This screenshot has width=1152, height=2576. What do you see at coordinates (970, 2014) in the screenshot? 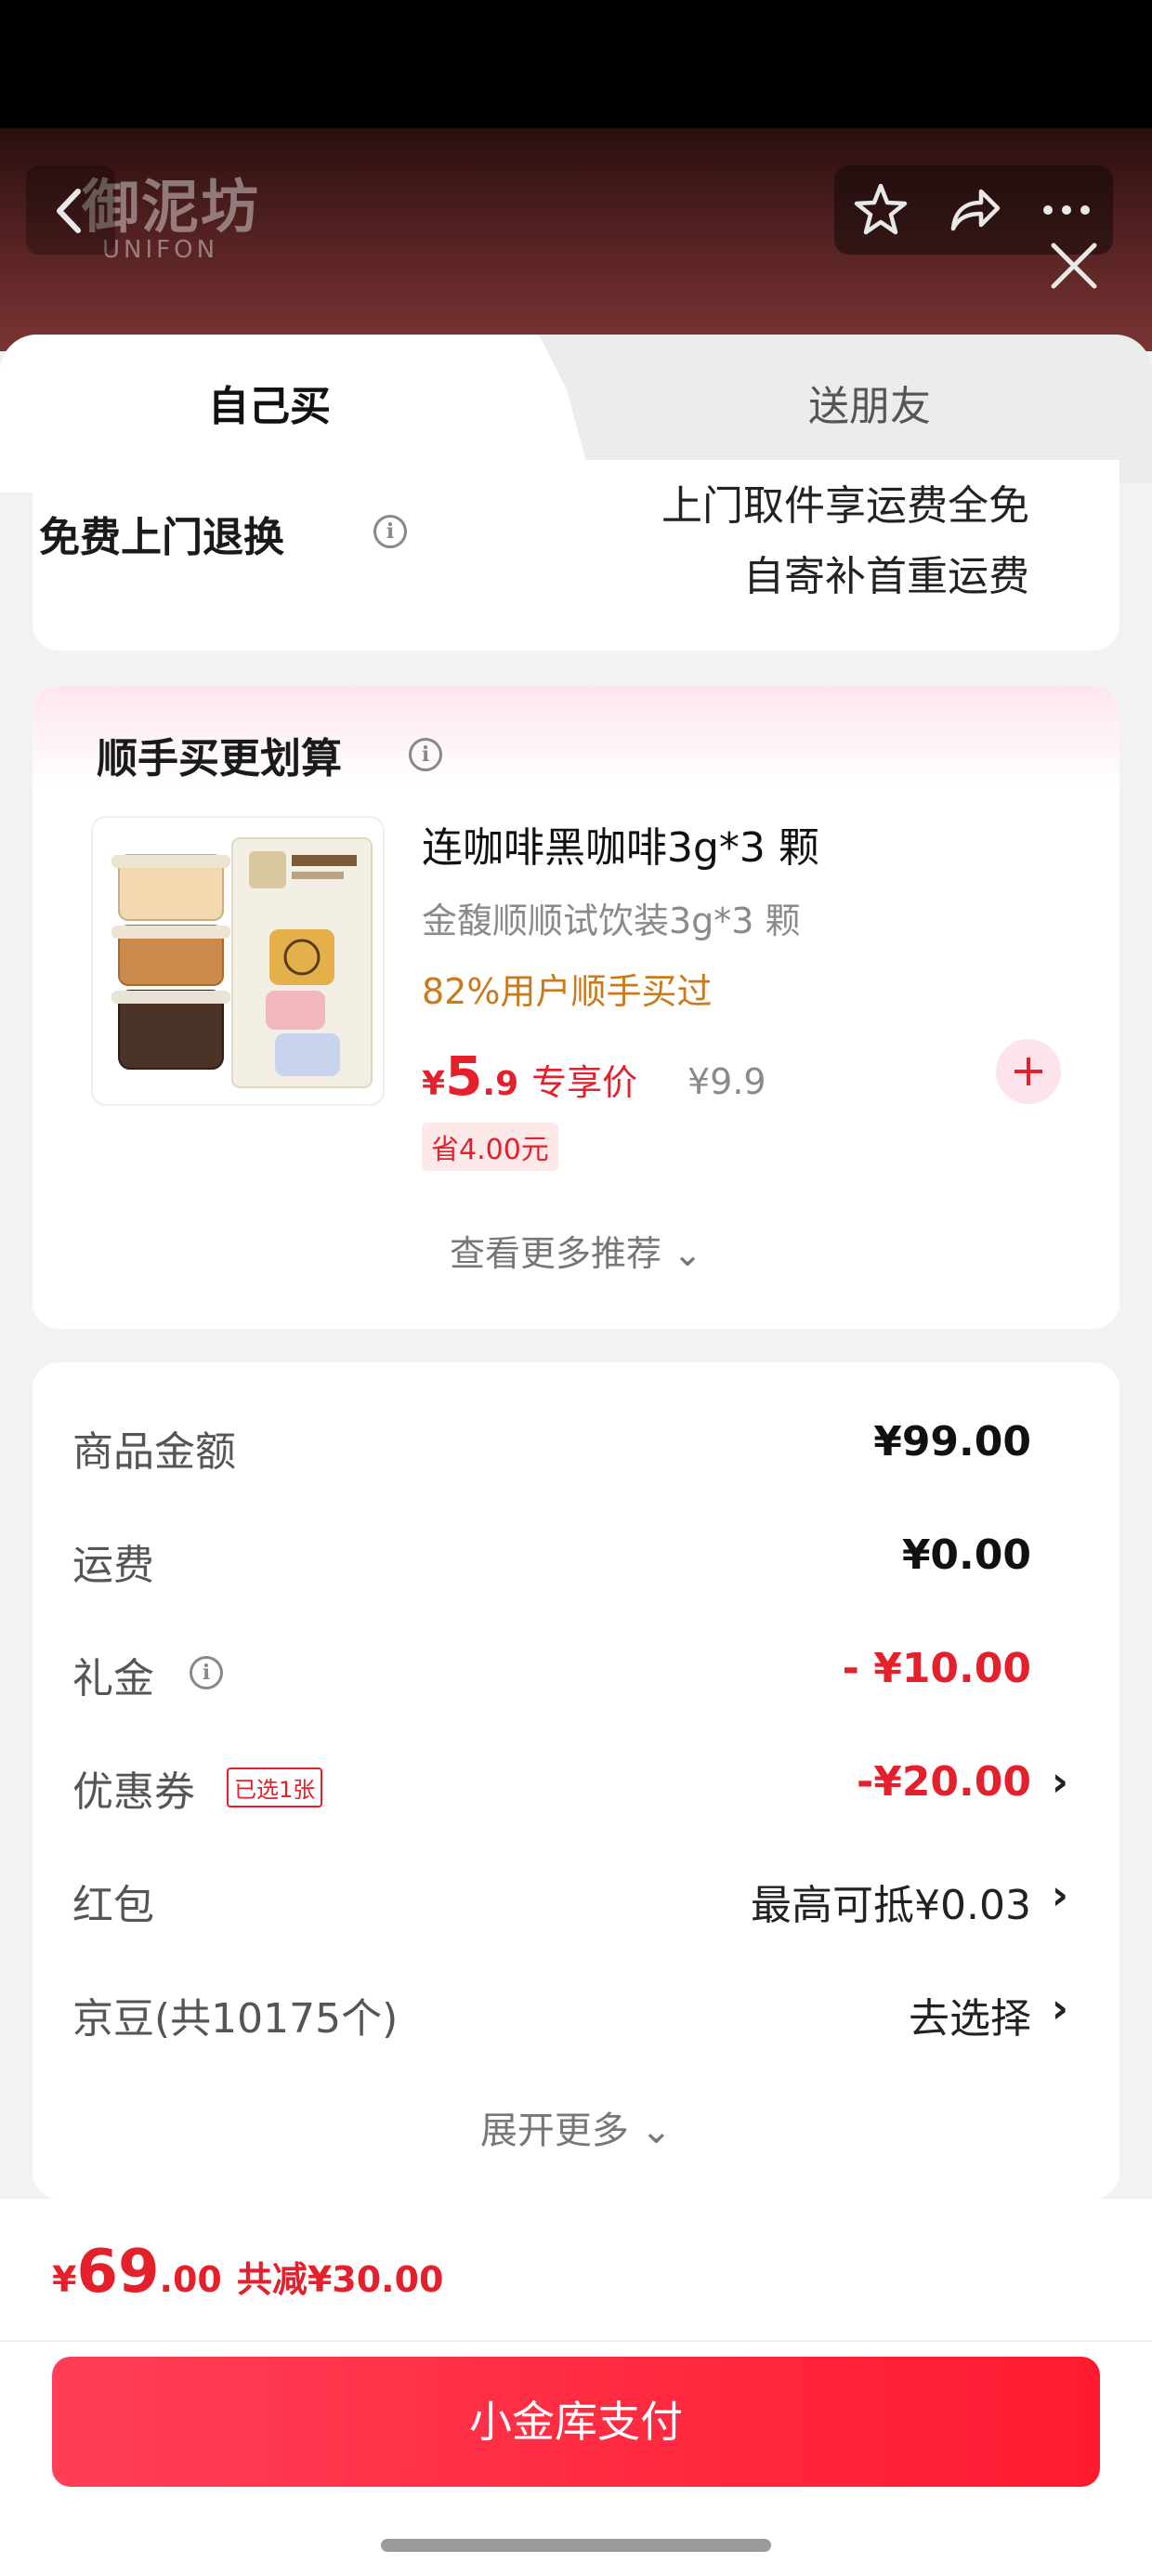
I see `jd-beans-value: 去选择` at bounding box center [970, 2014].